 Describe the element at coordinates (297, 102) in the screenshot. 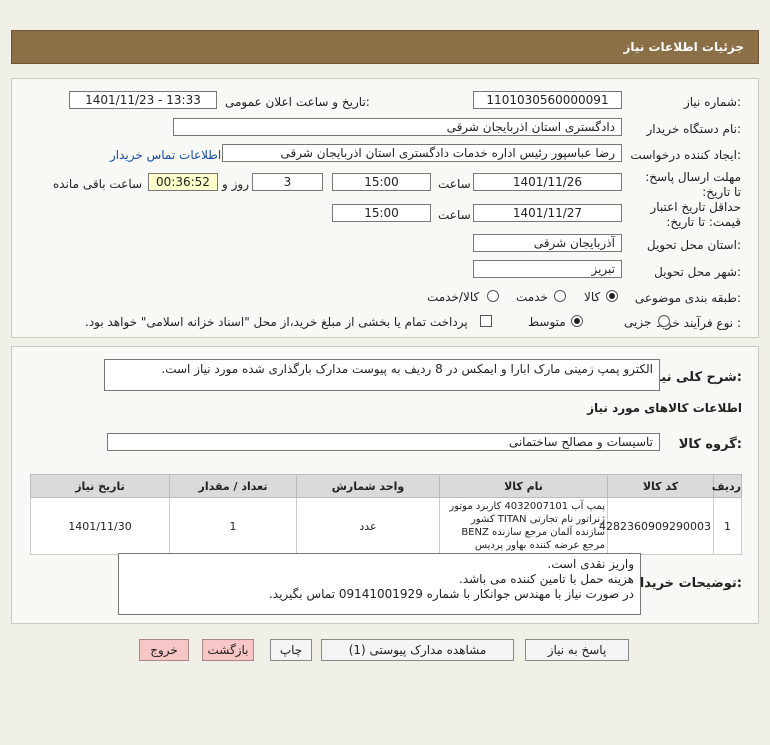

I see `announce-label: تاریخ و ساعت اعلان عمومی:` at that location.